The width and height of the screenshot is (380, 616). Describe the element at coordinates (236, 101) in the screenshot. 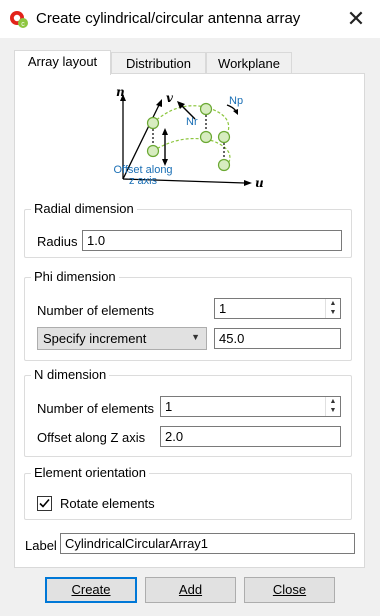

I see `np-label: Np` at that location.